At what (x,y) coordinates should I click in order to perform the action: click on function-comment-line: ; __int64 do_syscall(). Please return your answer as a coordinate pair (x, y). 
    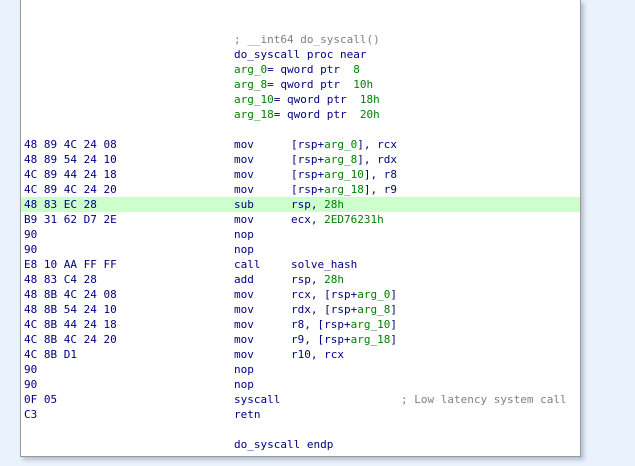
    Looking at the image, I should click on (300, 31).